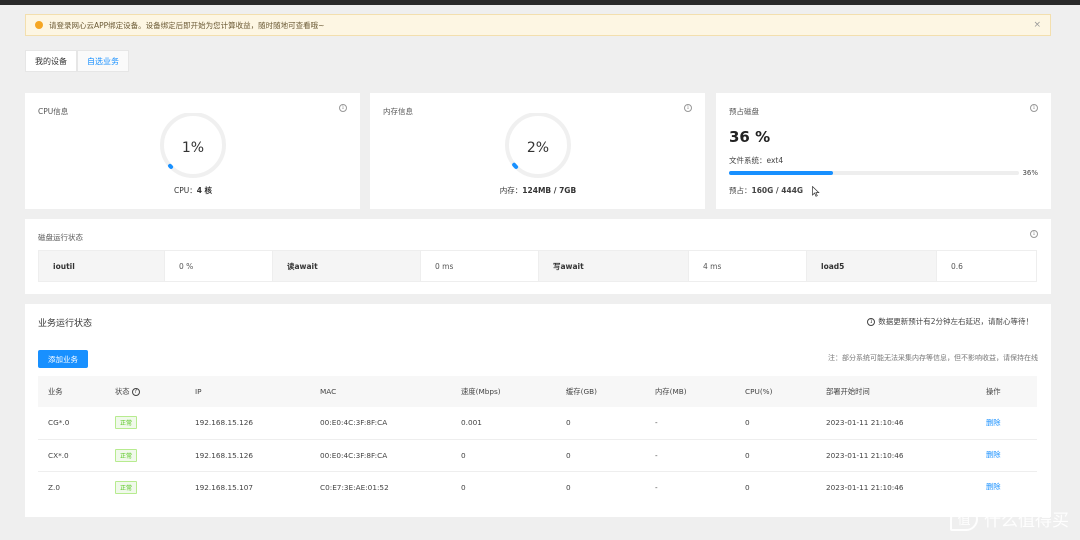 The image size is (1080, 540). Describe the element at coordinates (538, 148) in the screenshot. I see `memory-percent: 2%` at that location.